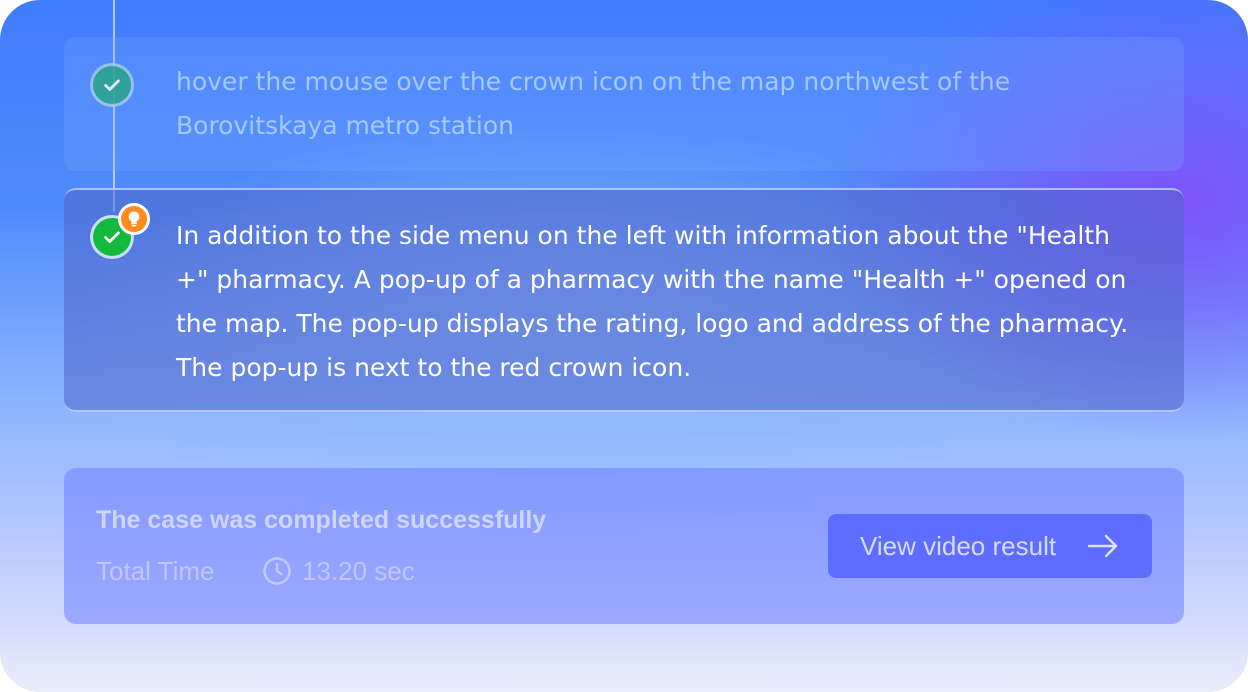 The height and width of the screenshot is (692, 1248). What do you see at coordinates (112, 85) in the screenshot?
I see `check-icon` at bounding box center [112, 85].